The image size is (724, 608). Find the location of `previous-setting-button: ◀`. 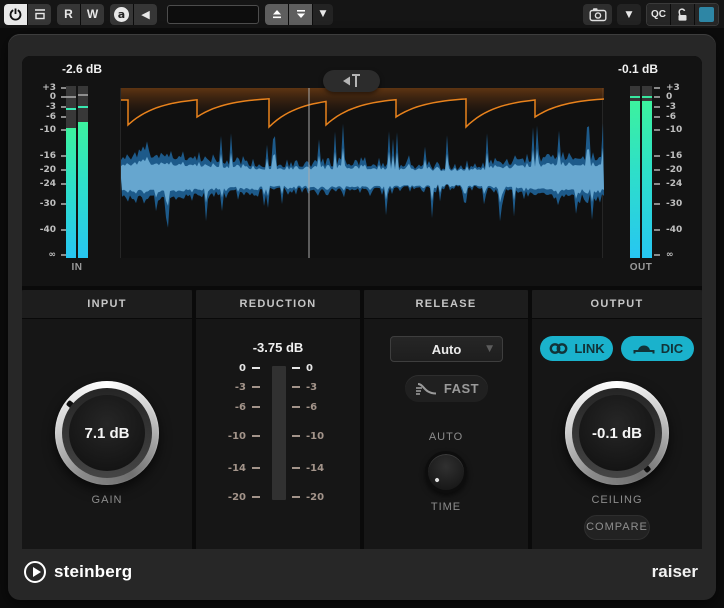

previous-setting-button: ◀ is located at coordinates (145, 14).